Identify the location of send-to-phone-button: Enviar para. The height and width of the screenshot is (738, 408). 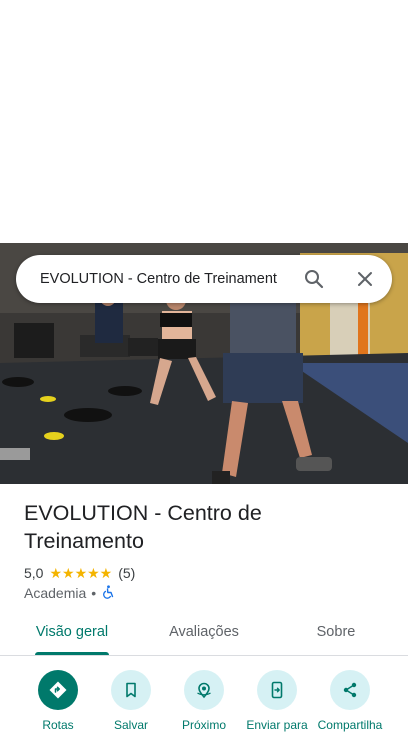
(277, 703).